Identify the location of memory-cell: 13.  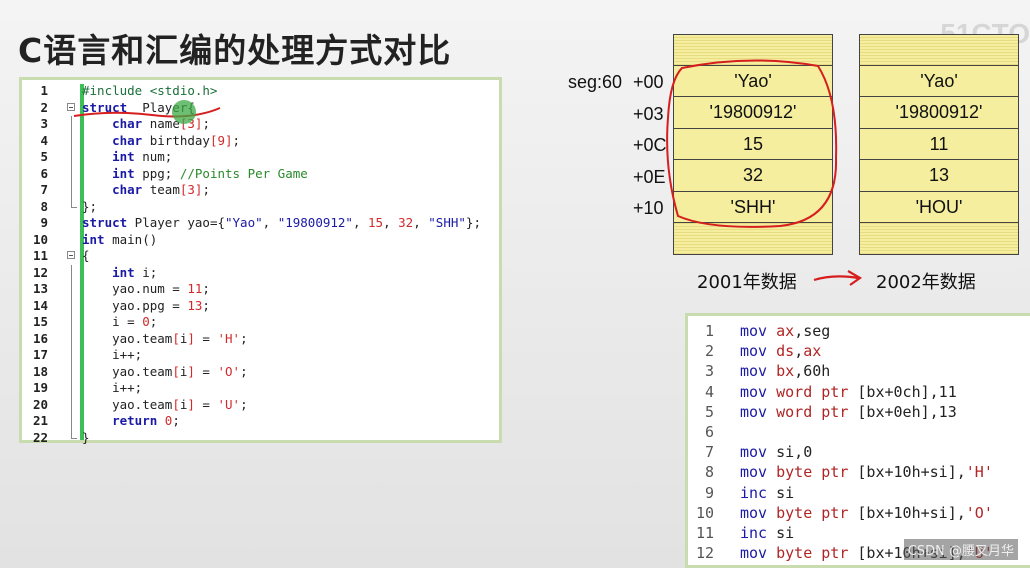
(939, 176).